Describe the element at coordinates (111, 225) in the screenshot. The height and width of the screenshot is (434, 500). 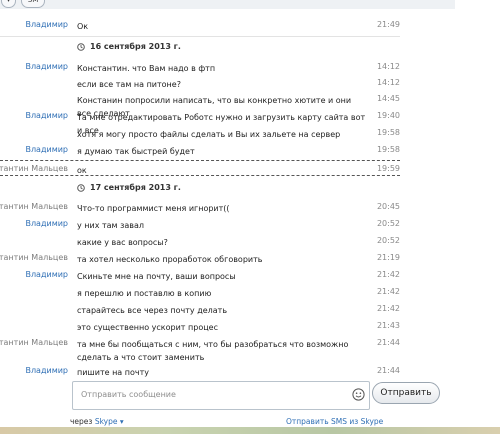
I see `message-text: у них там завал` at that location.